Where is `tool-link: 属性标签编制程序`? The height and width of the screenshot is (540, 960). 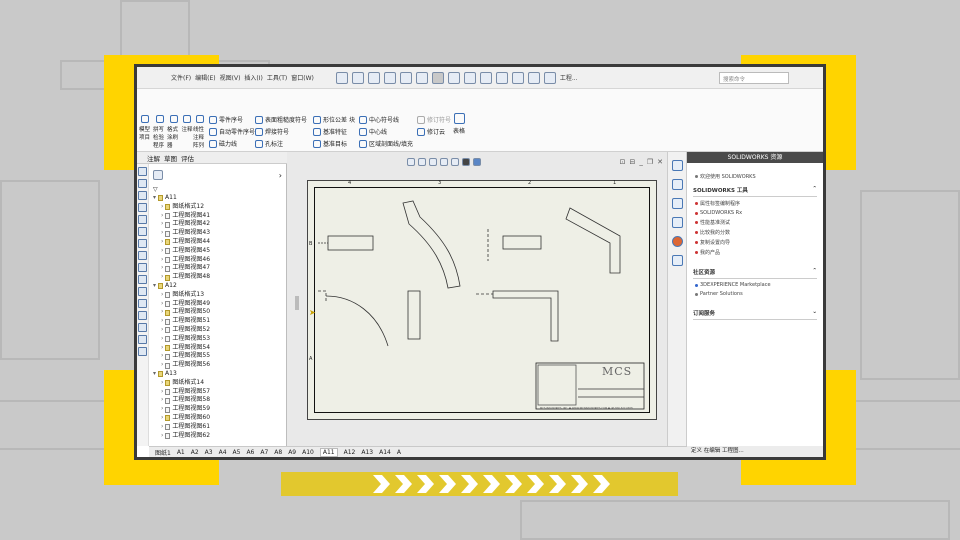 tool-link: 属性标签编制程序 is located at coordinates (755, 203).